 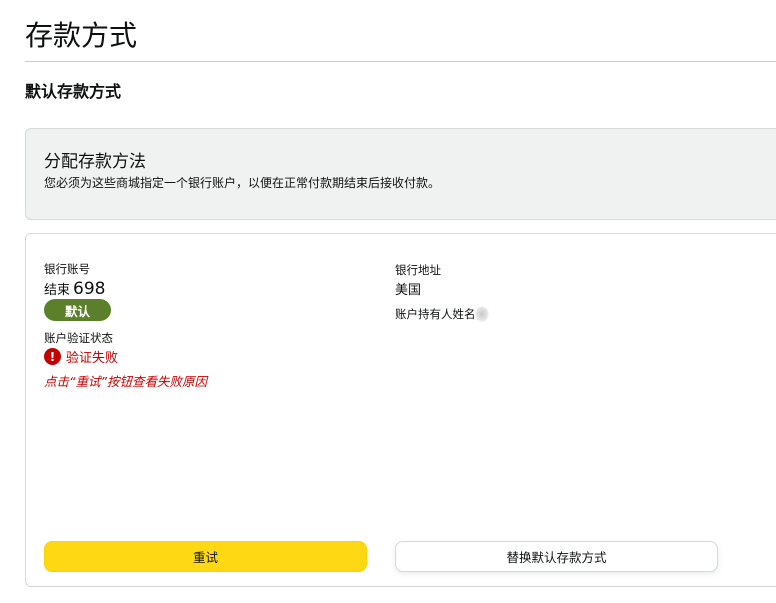 What do you see at coordinates (78, 338) in the screenshot?
I see `verification-status-label: 账户验证状态` at bounding box center [78, 338].